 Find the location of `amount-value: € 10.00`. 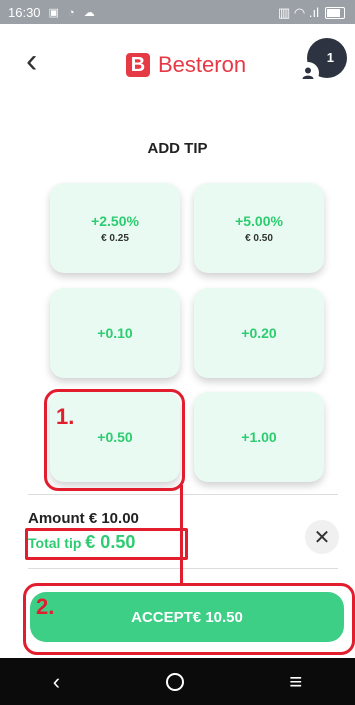

amount-value: € 10.00 is located at coordinates (113, 518).